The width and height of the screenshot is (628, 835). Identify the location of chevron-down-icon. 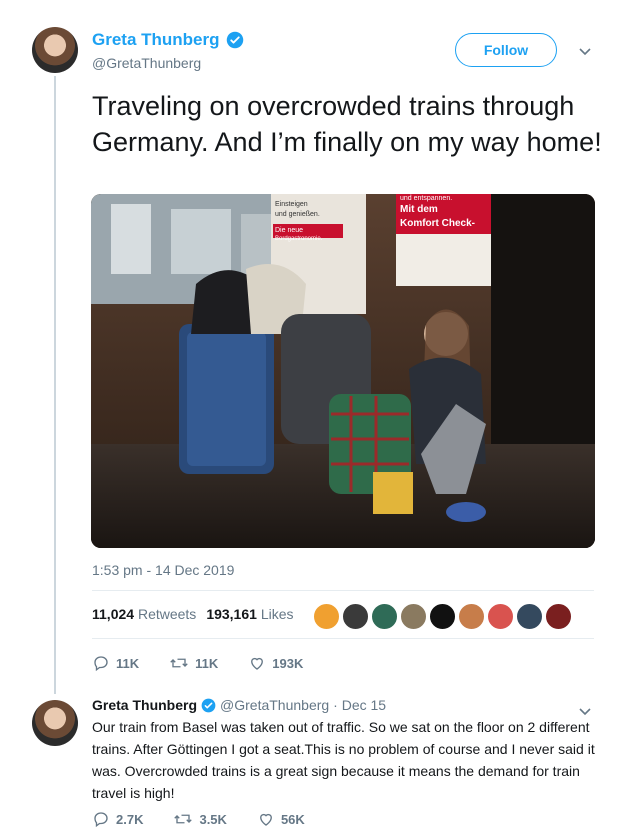
(585, 51).